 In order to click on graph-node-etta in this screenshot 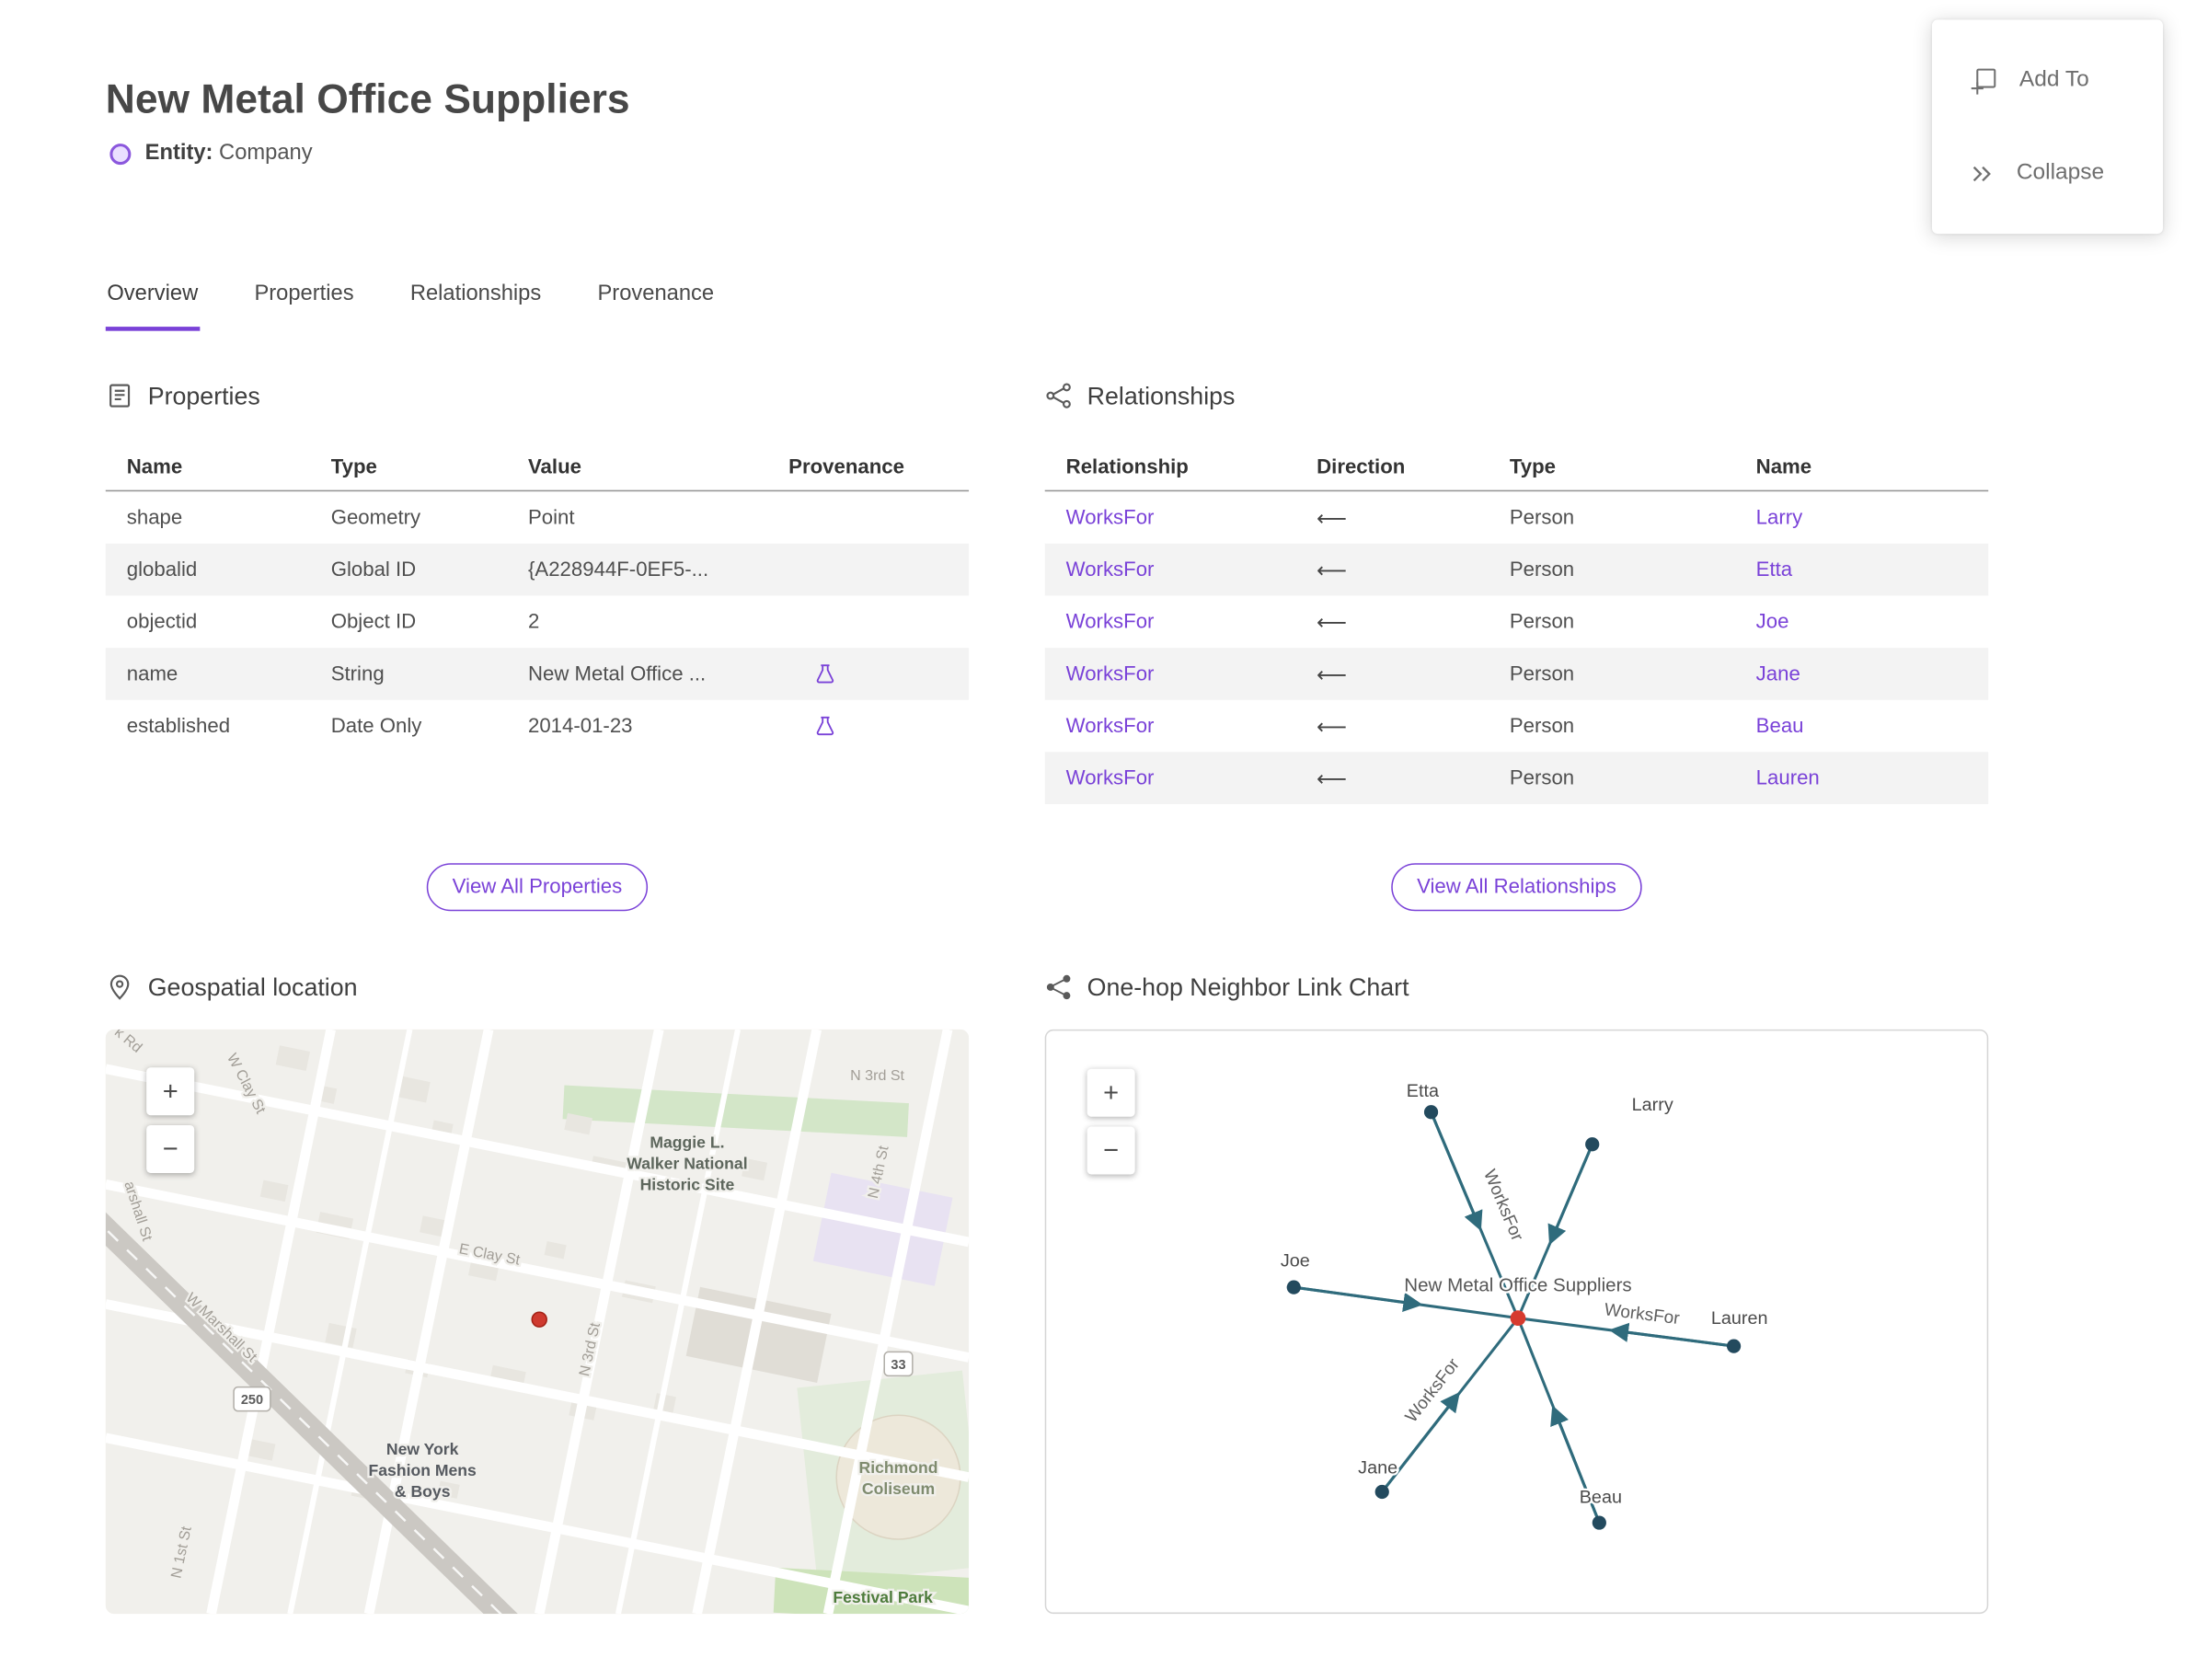, I will do `click(1431, 1112)`.